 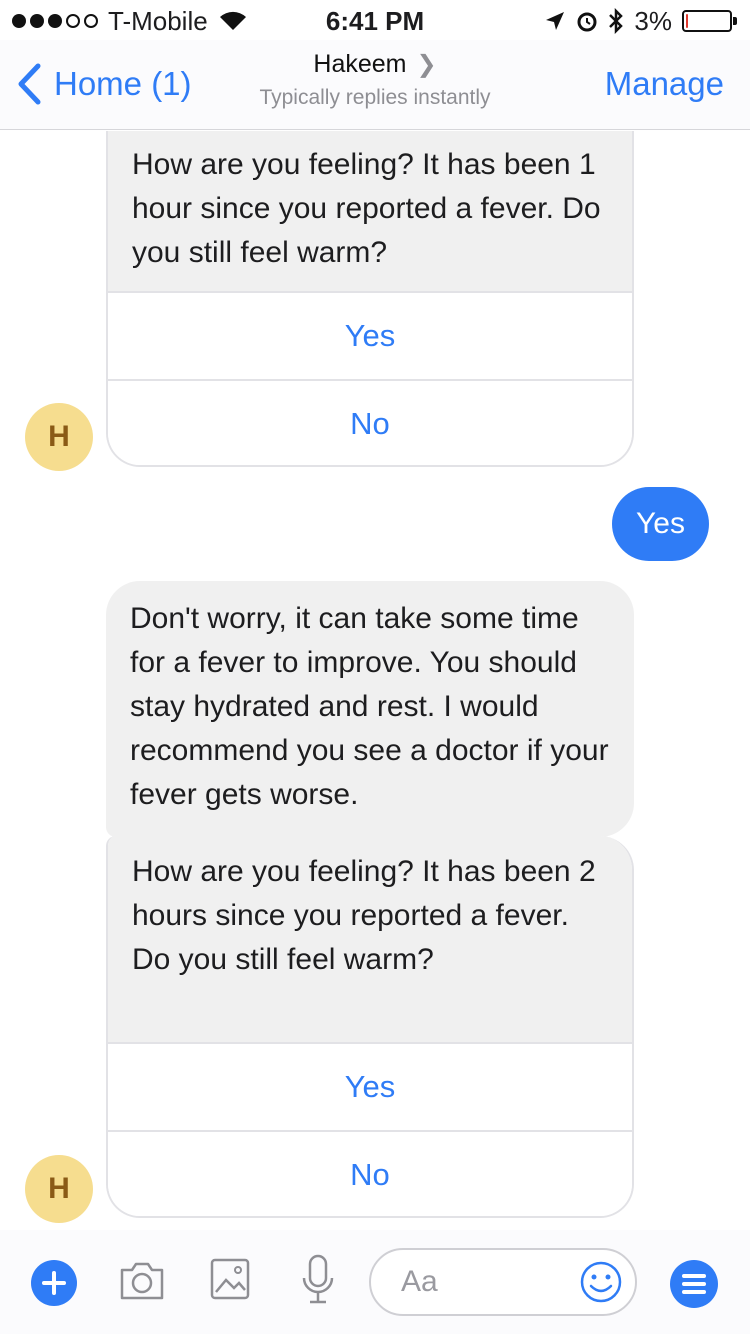 What do you see at coordinates (419, 1281) in the screenshot?
I see `message-input-placeholder: Aa` at bounding box center [419, 1281].